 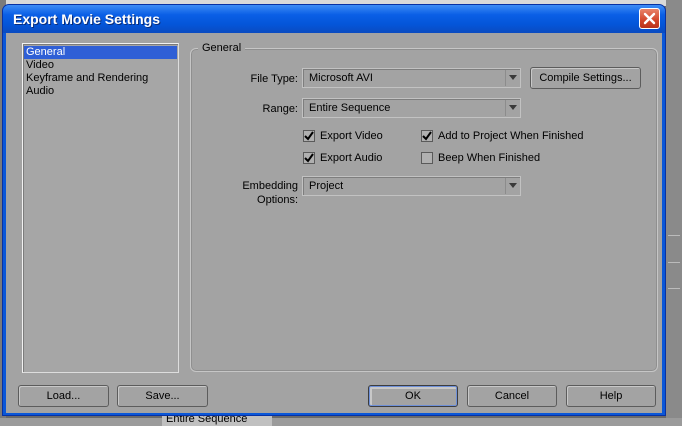 I want to click on help-button: Help, so click(x=611, y=396).